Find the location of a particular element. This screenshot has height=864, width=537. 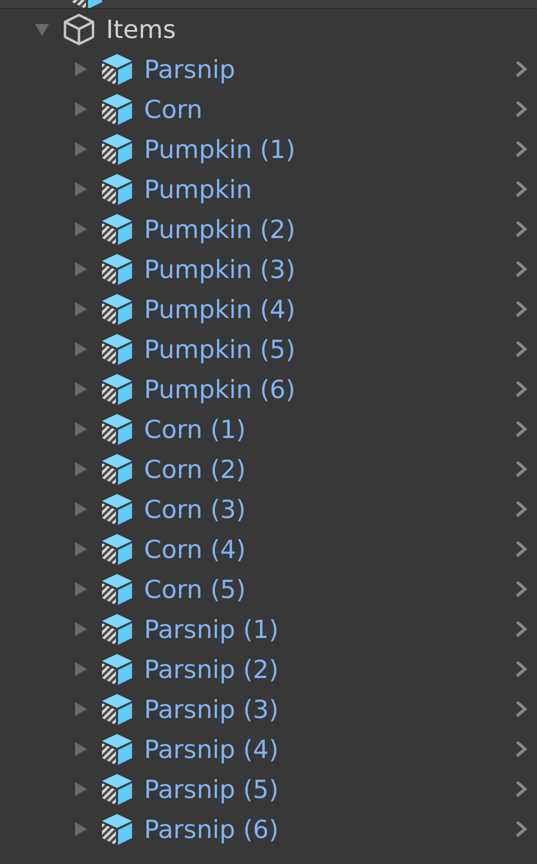

hierarchy-item: Corn is located at coordinates (329, 109).